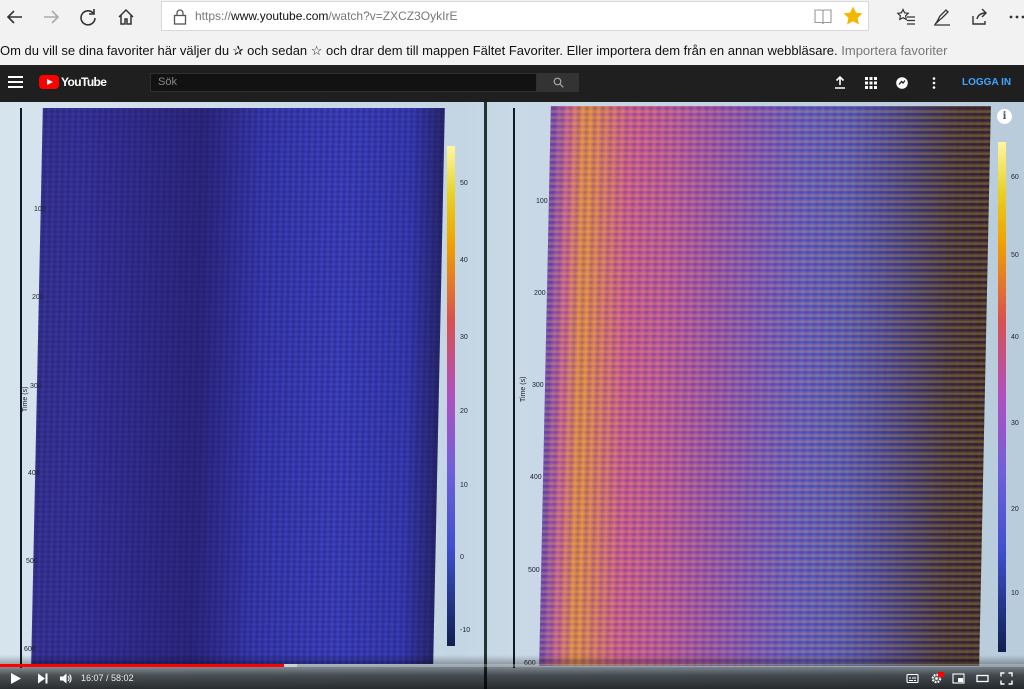 The width and height of the screenshot is (1024, 689). What do you see at coordinates (853, 16) in the screenshot?
I see `favorite-star-icon` at bounding box center [853, 16].